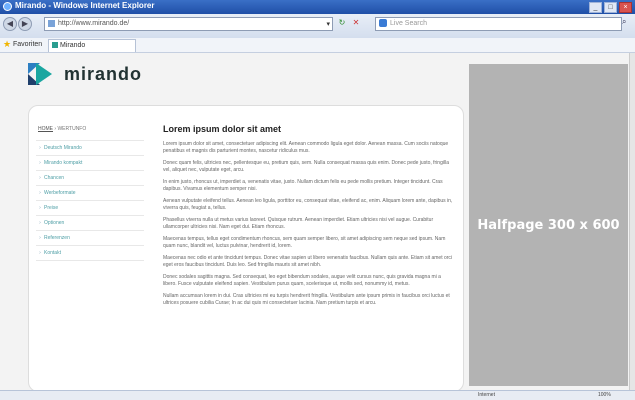 This screenshot has width=635, height=400. I want to click on tab-label: Mirando, so click(73, 45).